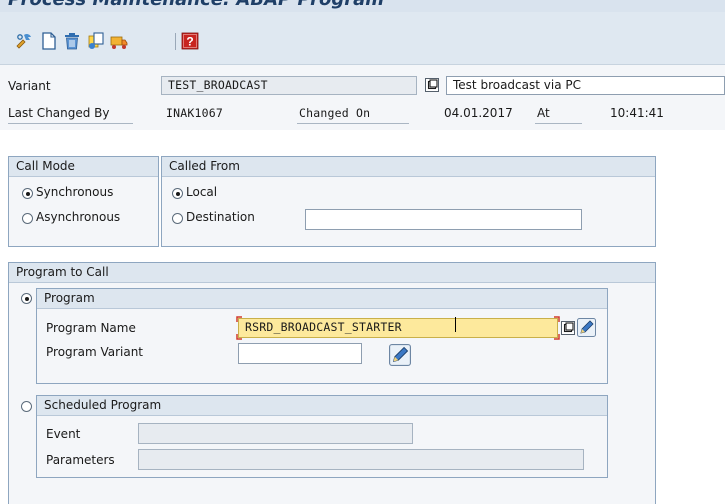 The image size is (725, 504). I want to click on new-document-icon, so click(49, 41).